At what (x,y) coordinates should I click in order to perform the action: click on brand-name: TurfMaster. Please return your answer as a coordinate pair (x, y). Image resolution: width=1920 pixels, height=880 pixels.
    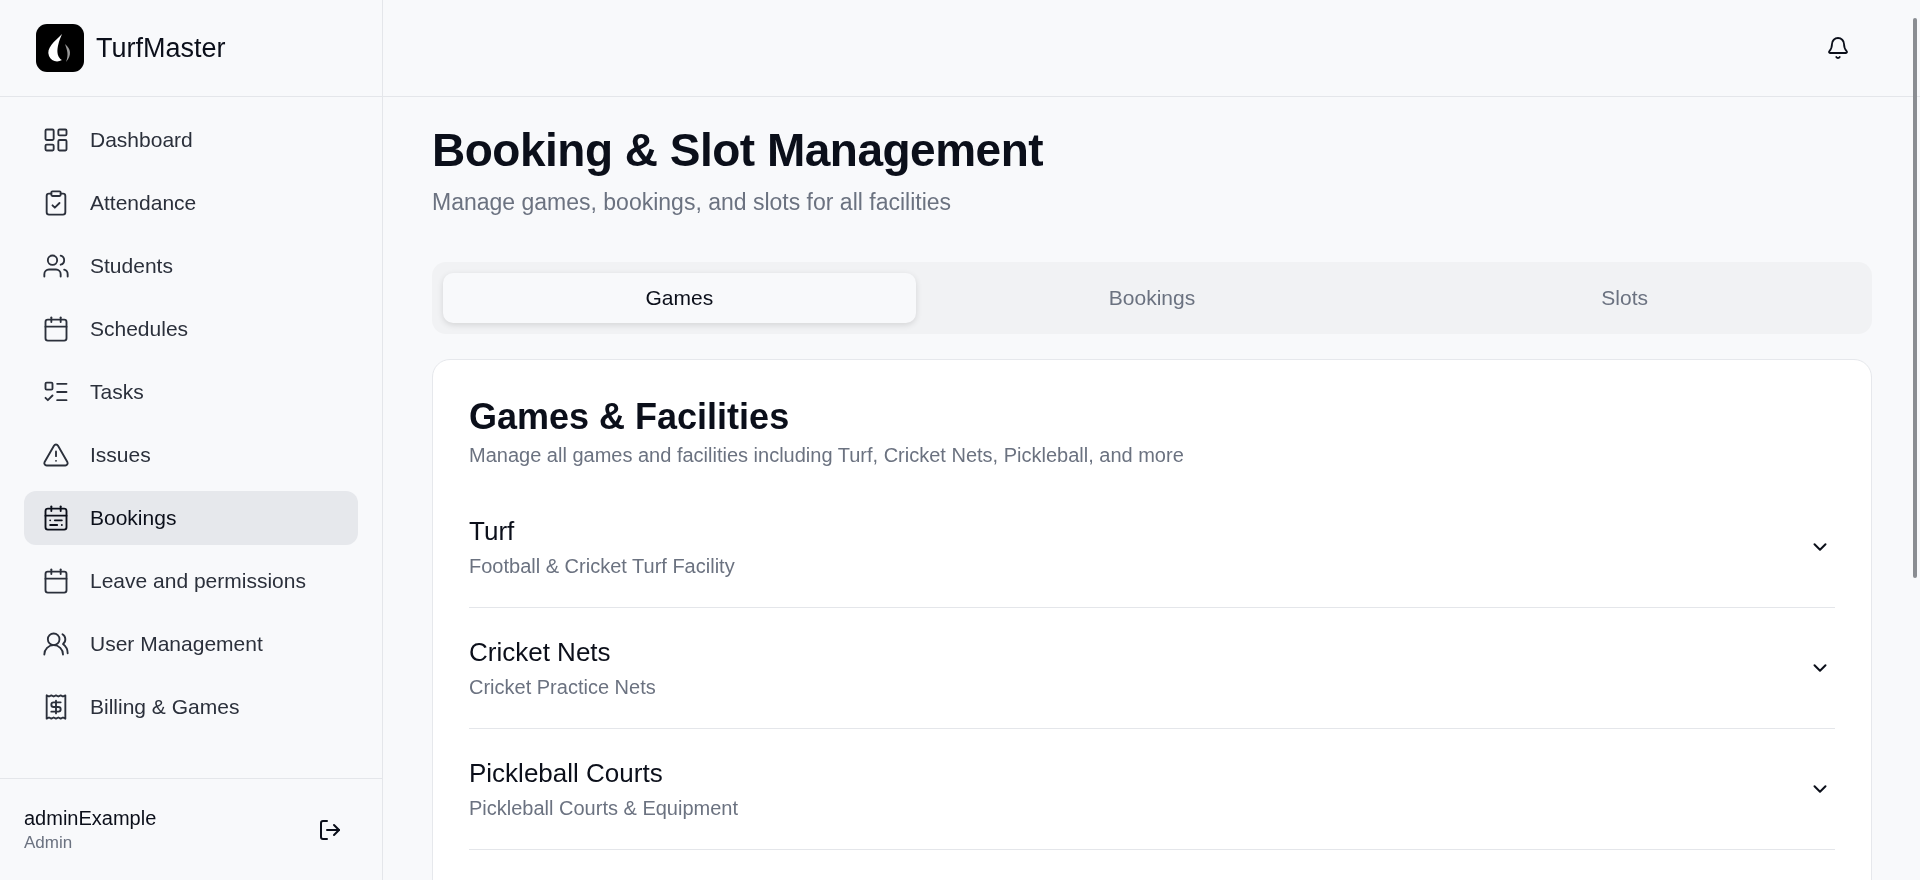
    Looking at the image, I should click on (161, 48).